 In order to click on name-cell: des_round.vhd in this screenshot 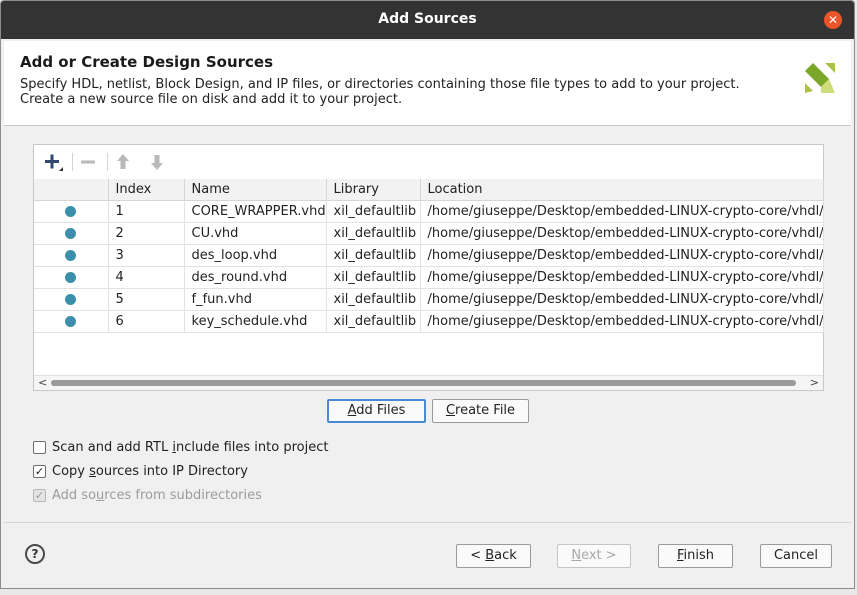, I will do `click(255, 277)`.